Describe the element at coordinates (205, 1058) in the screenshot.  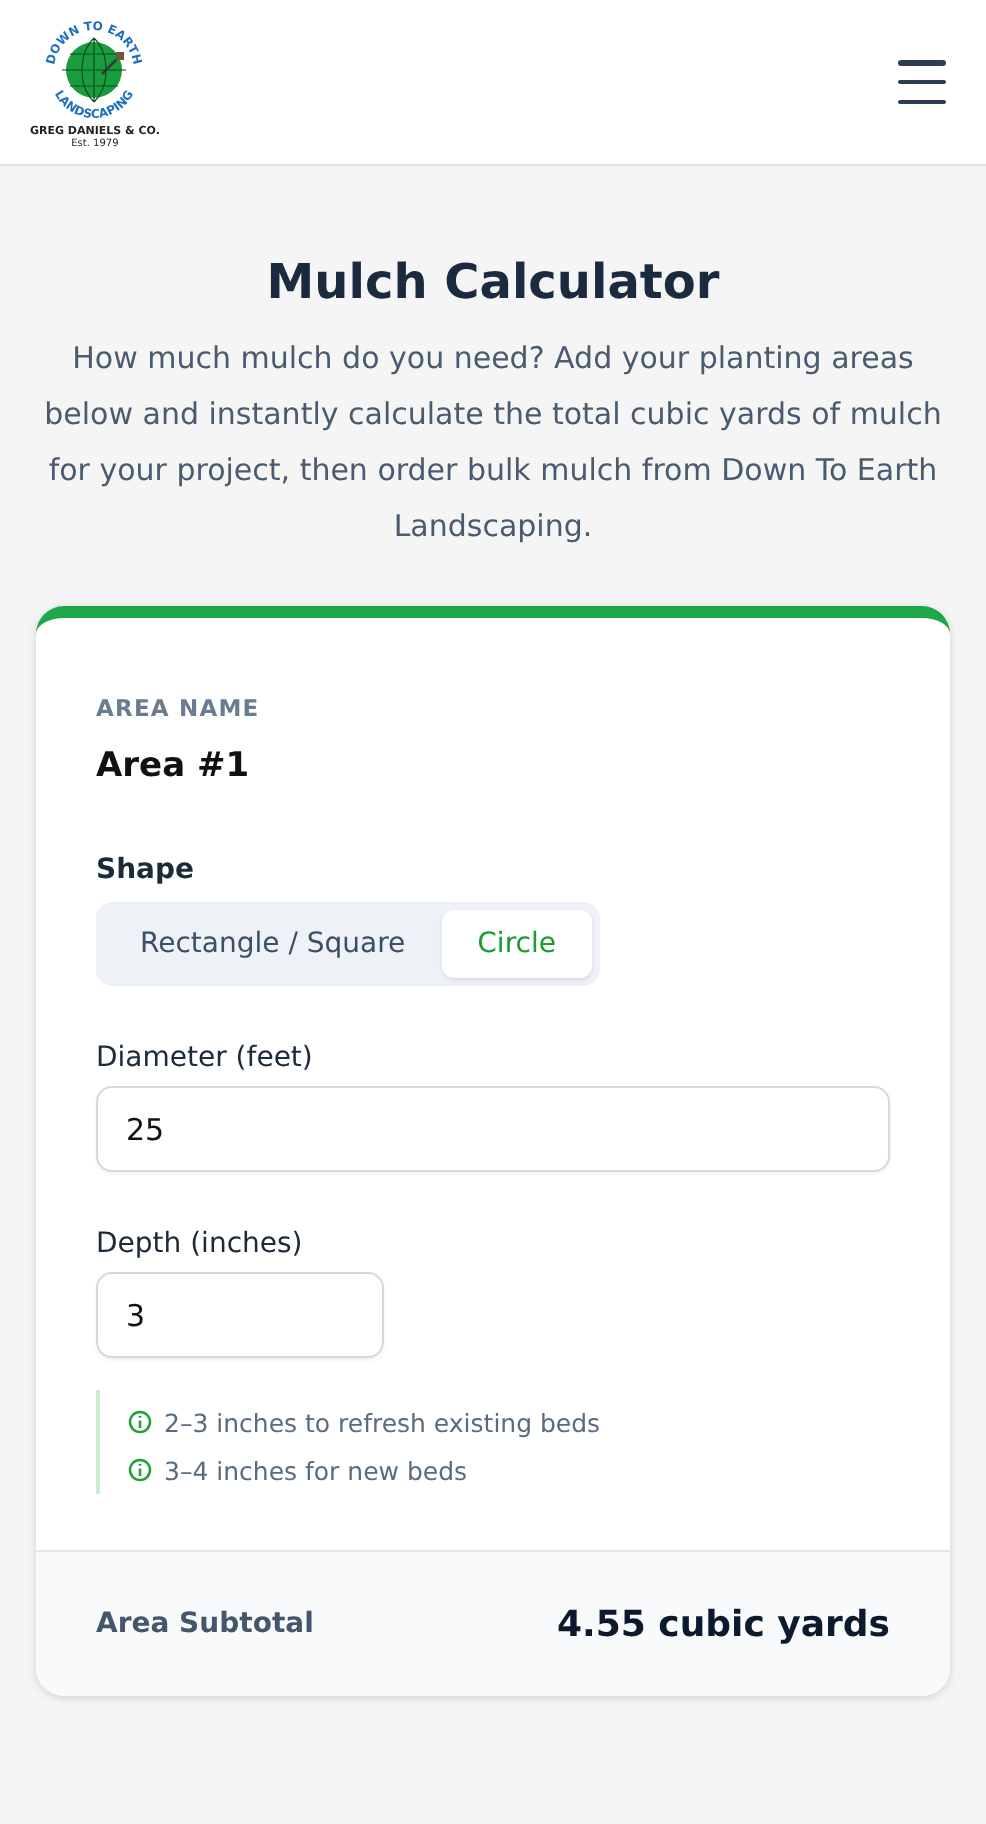
I see `diameter-label: Diameter (feet)` at that location.